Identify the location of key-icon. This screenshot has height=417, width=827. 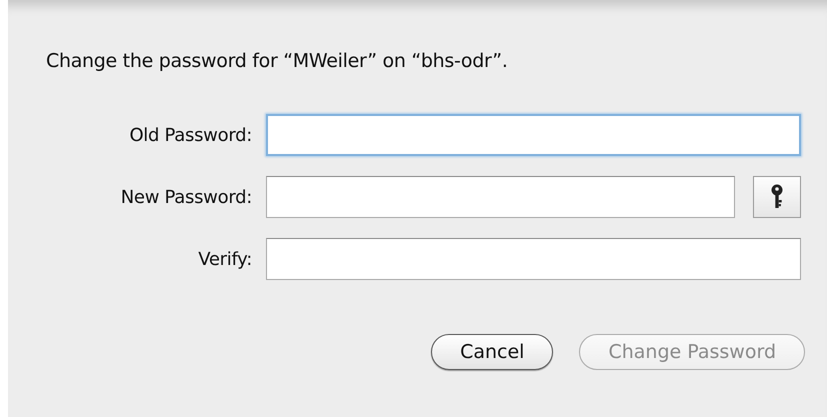
(777, 197).